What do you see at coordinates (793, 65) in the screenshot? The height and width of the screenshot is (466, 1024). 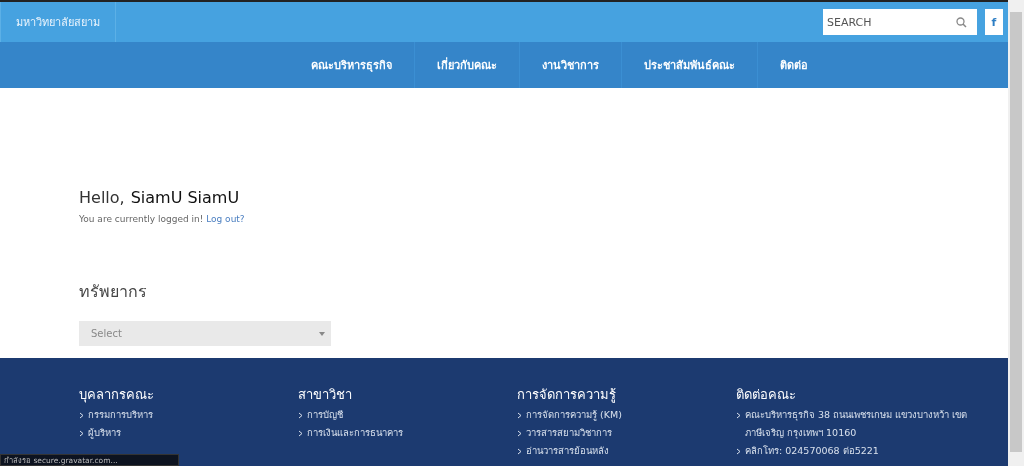 I see `nav-item: ติดต่อ` at bounding box center [793, 65].